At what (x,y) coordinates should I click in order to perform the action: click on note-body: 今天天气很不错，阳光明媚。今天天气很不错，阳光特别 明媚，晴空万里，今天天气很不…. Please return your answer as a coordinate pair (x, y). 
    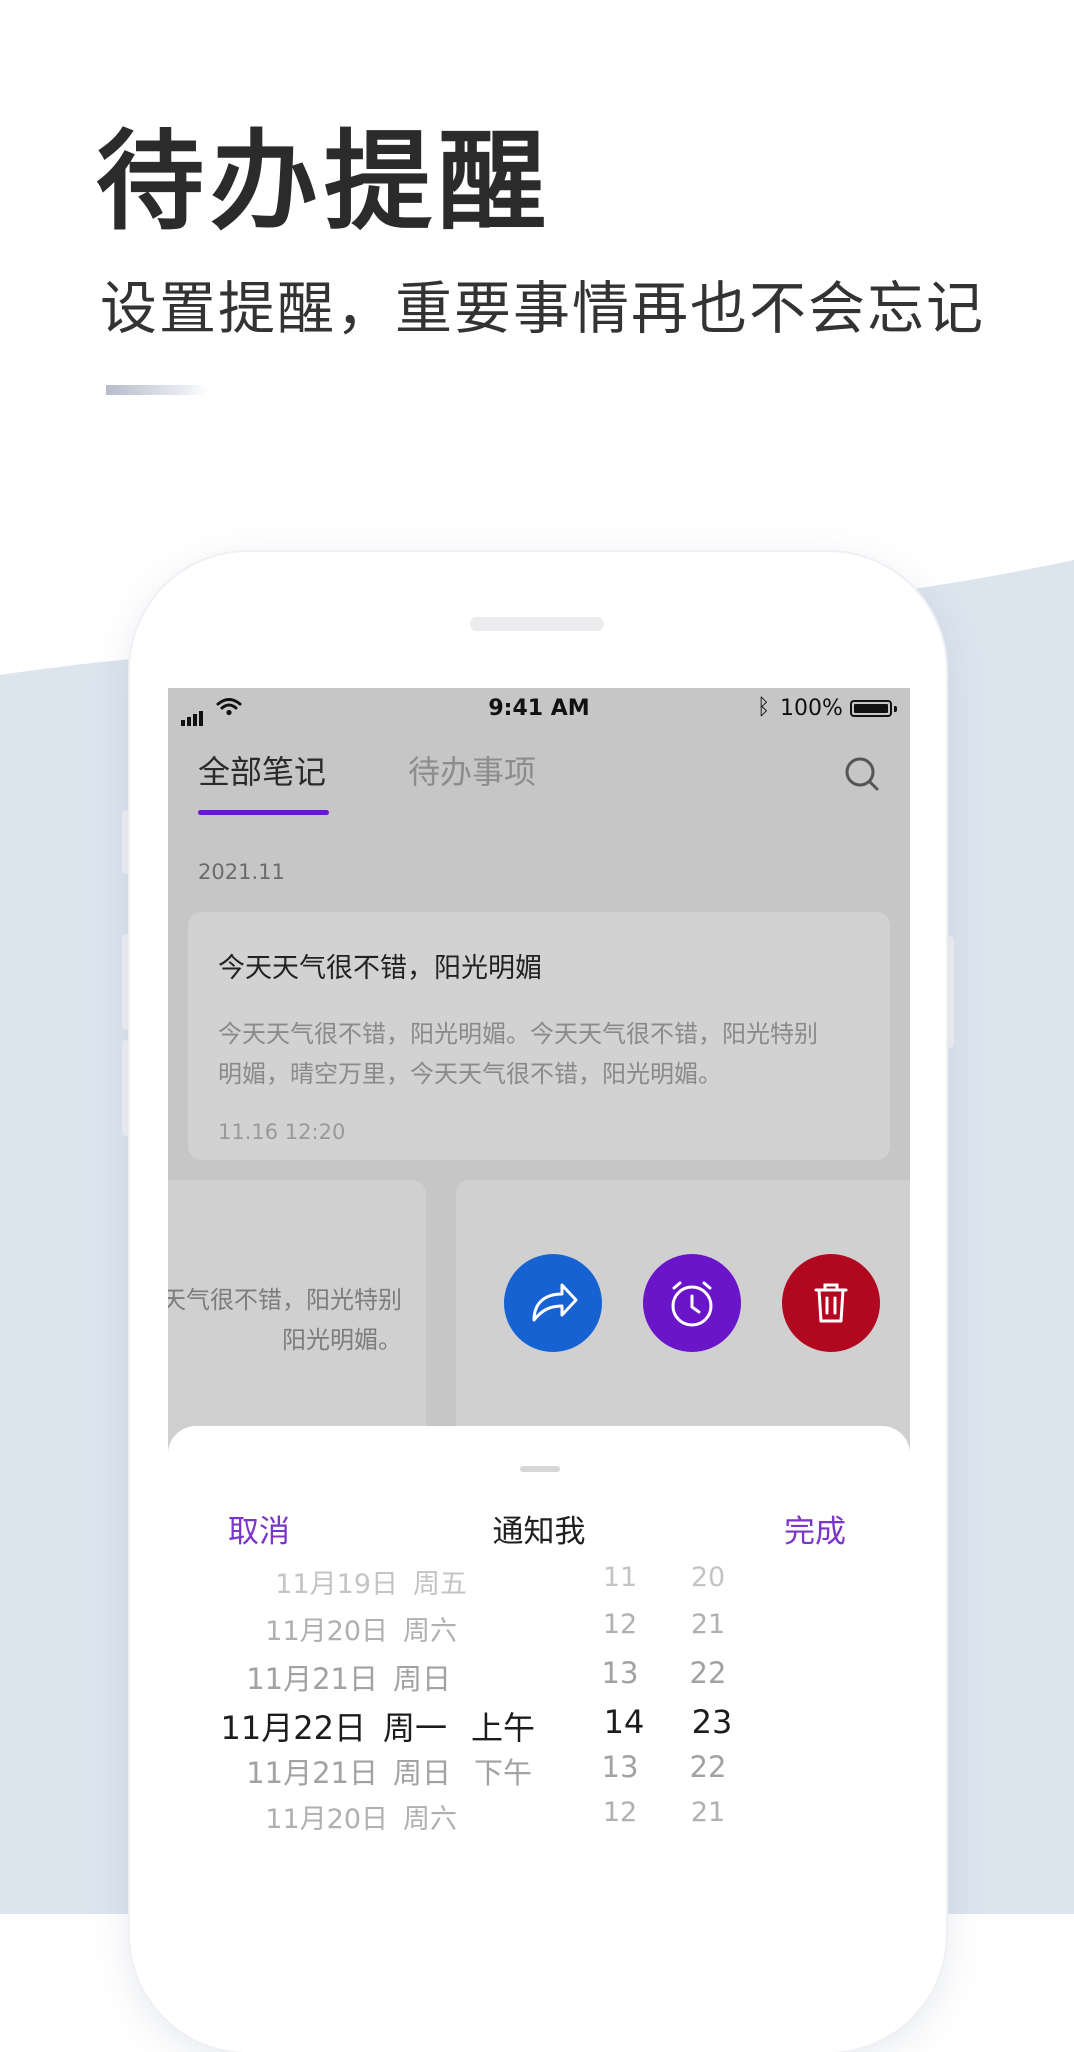
    Looking at the image, I should click on (548, 1054).